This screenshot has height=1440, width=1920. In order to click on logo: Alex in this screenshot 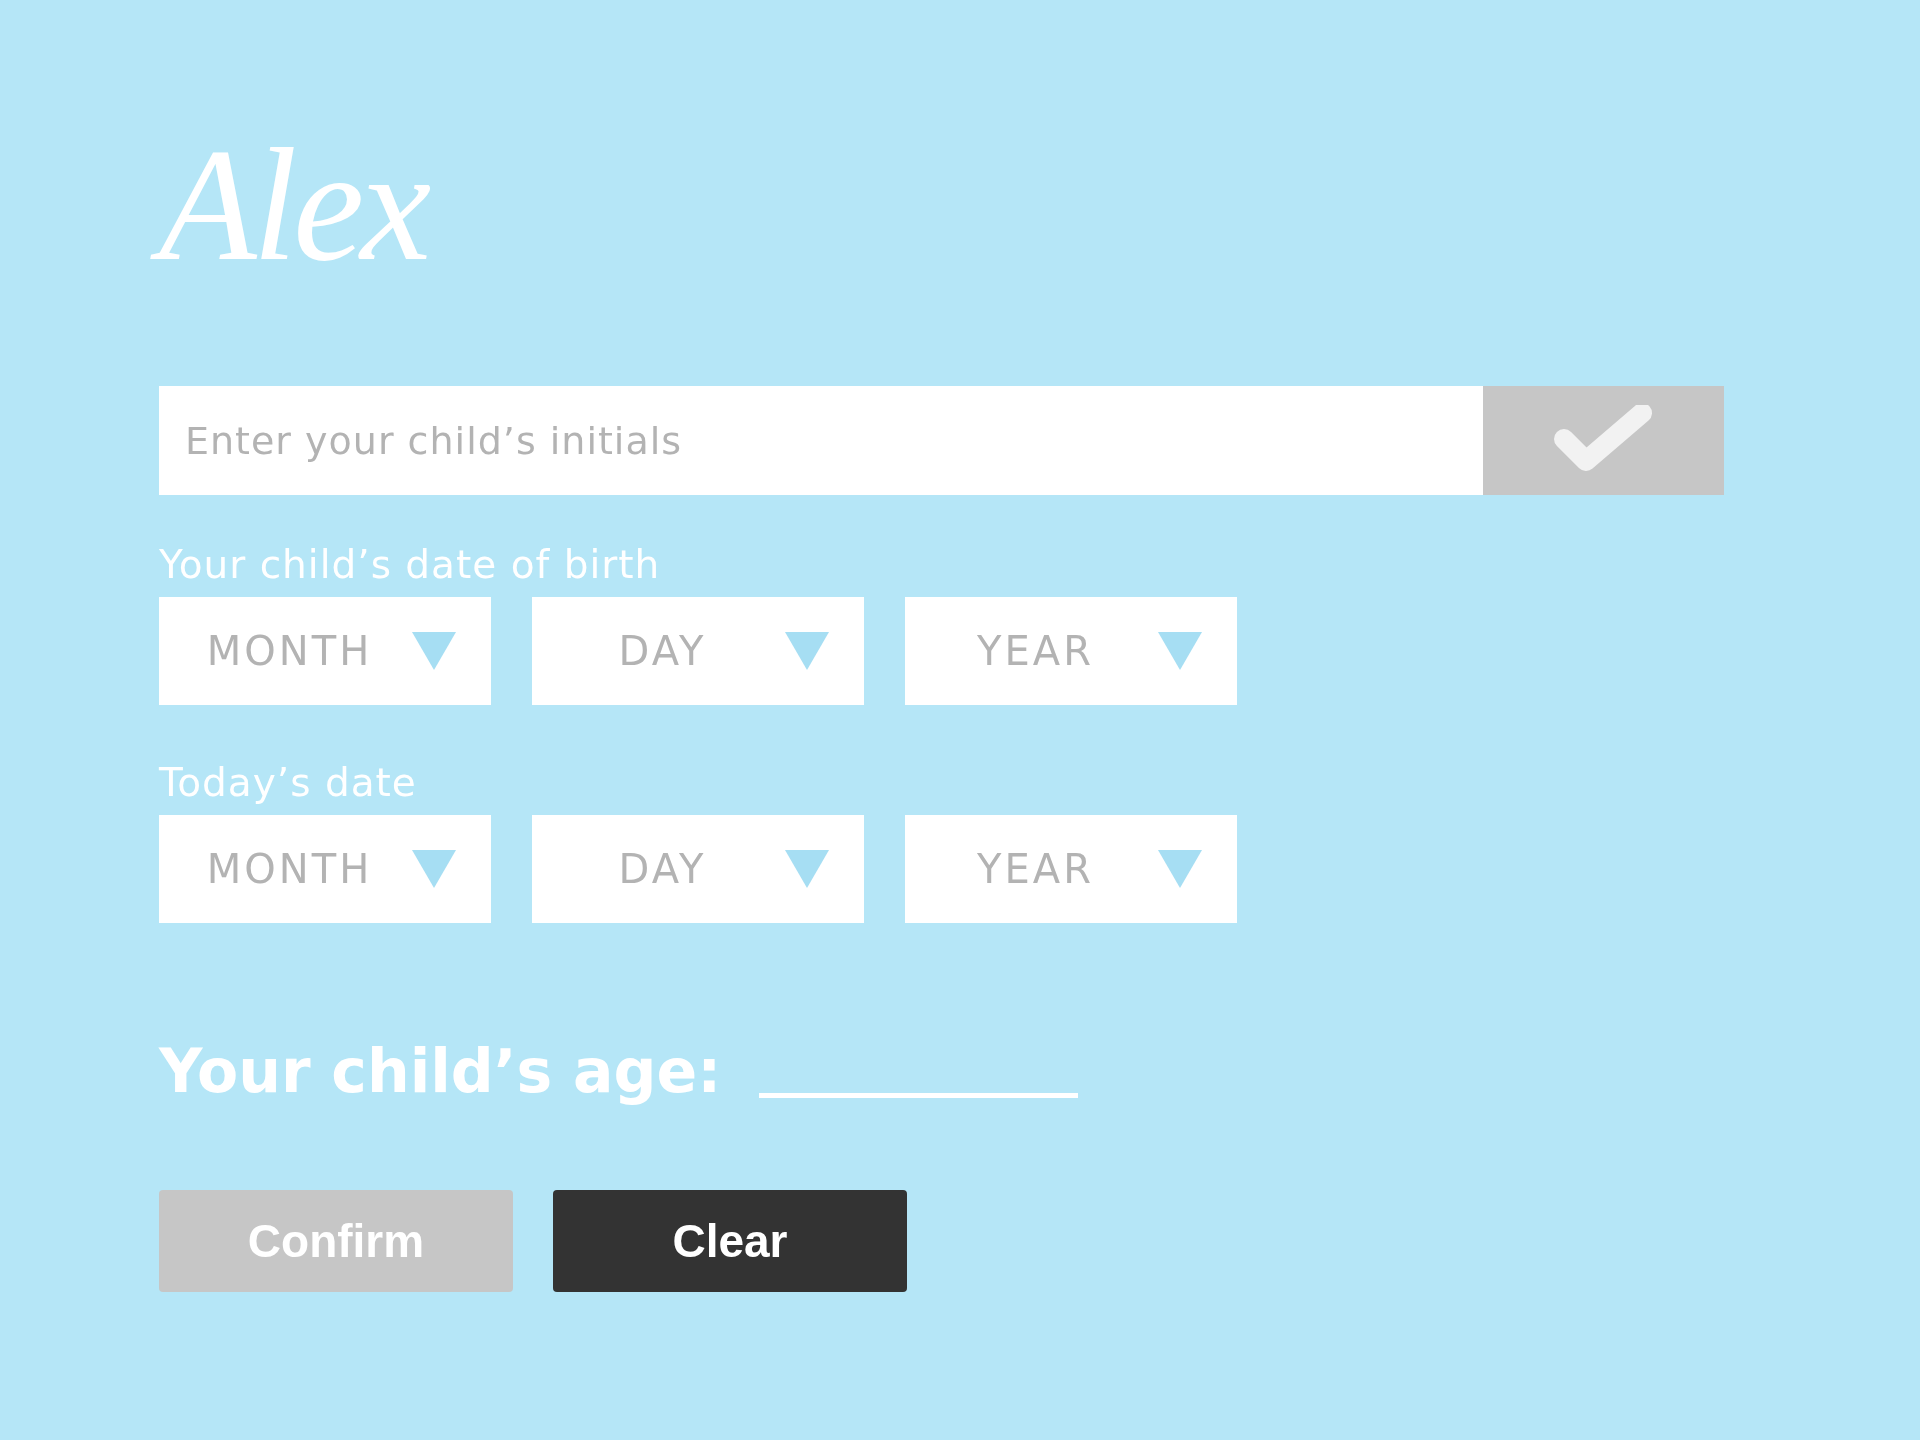, I will do `click(308, 205)`.